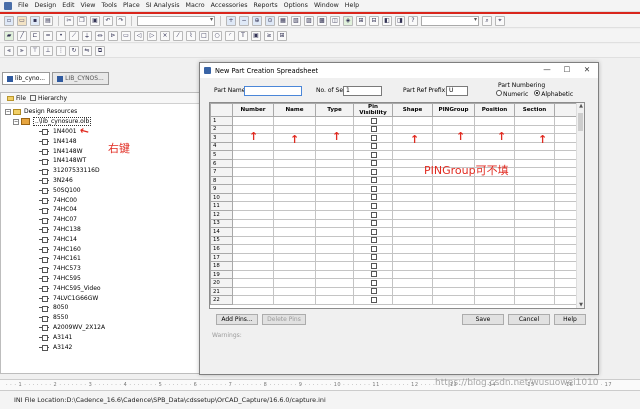  I want to click on offpage-icon: ⊳, so click(113, 35).